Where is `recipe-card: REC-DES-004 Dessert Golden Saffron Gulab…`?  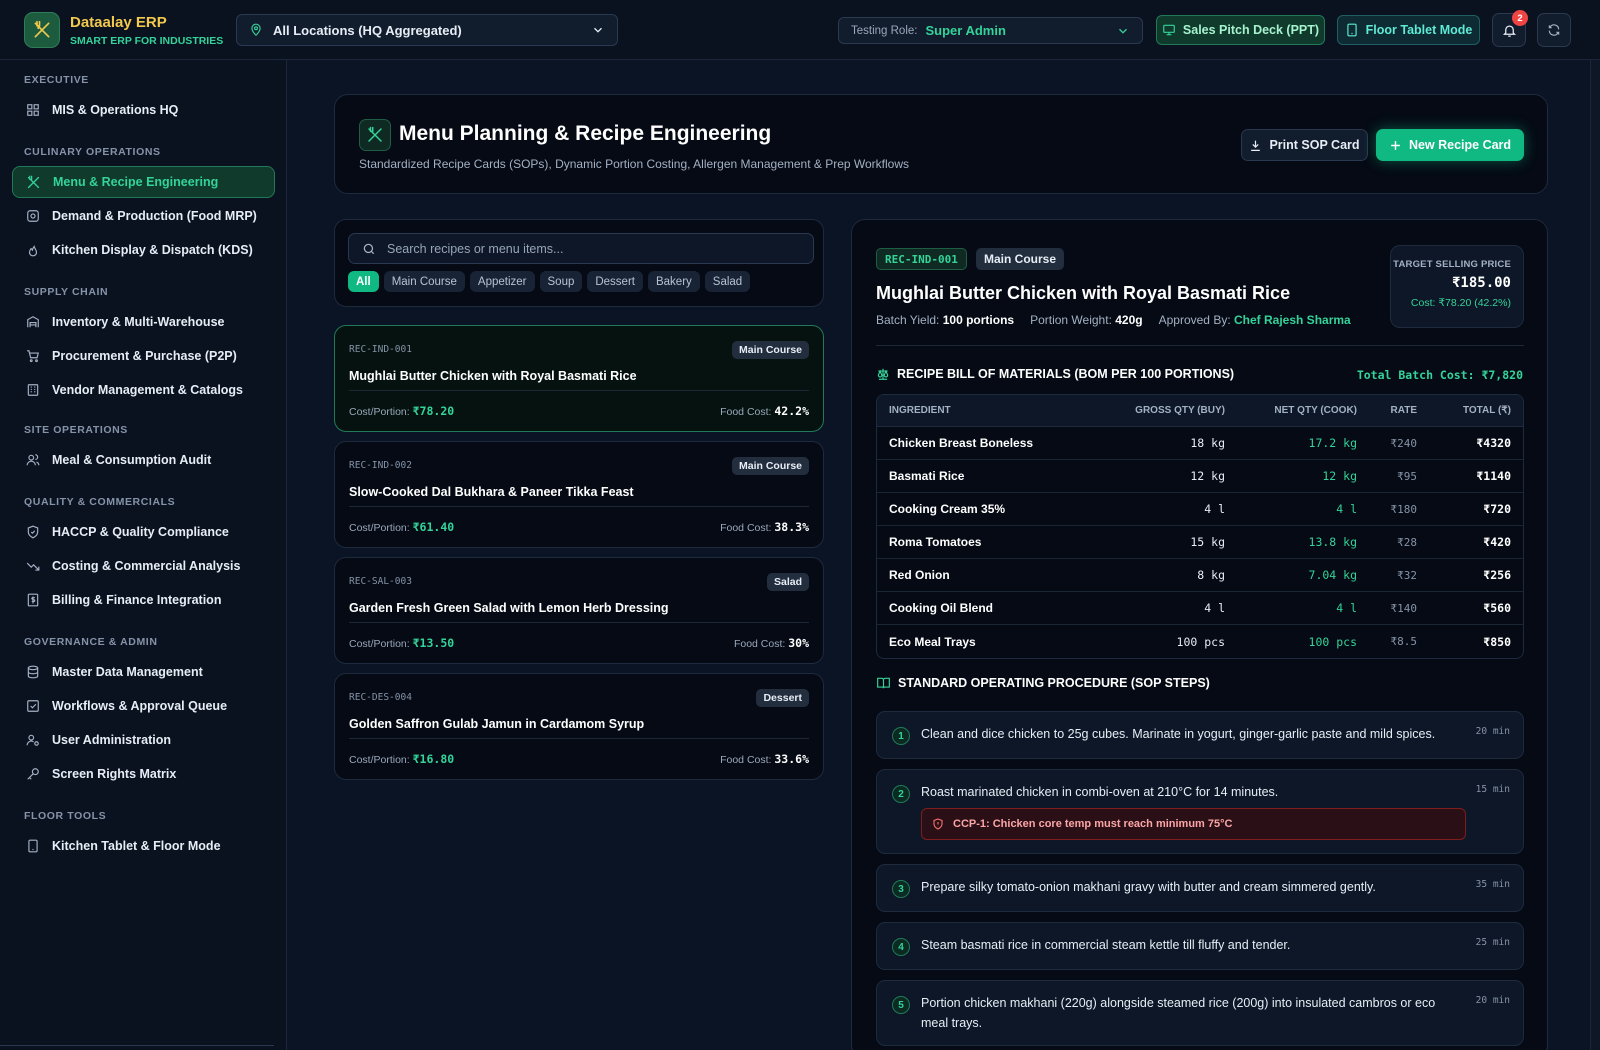
recipe-card: REC-DES-004 Dessert Golden Saffron Gulab… is located at coordinates (579, 726).